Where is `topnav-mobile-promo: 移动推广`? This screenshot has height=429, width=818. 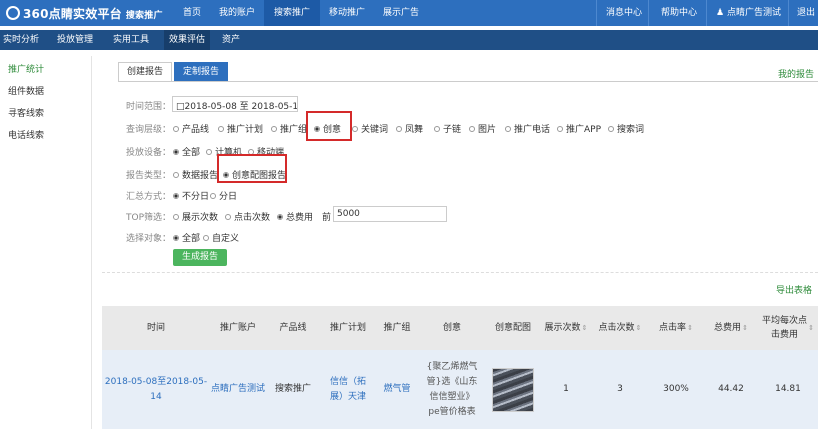
topnav-mobile-promo: 移动推广 is located at coordinates (347, 13).